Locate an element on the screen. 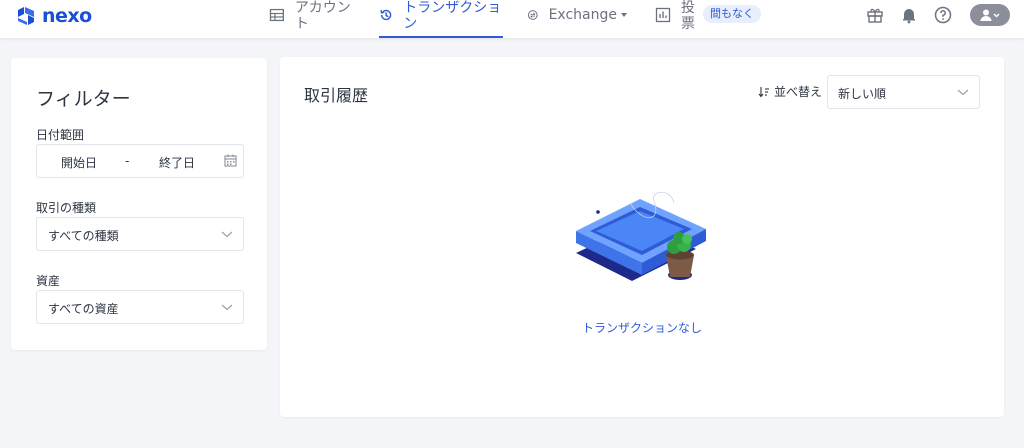 Image resolution: width=1024 pixels, height=448 pixels. top-navigation-bar: nexo アカウント トランザクション Exchange 投票 間もなく is located at coordinates (512, 19).